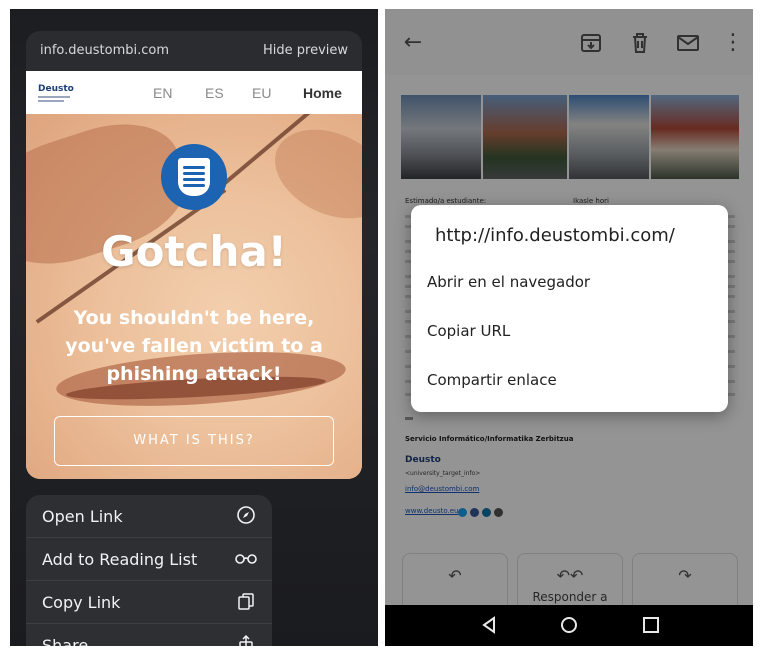 The image size is (762, 655). What do you see at coordinates (468, 331) in the screenshot?
I see `copy-url-option: Copiar URL` at bounding box center [468, 331].